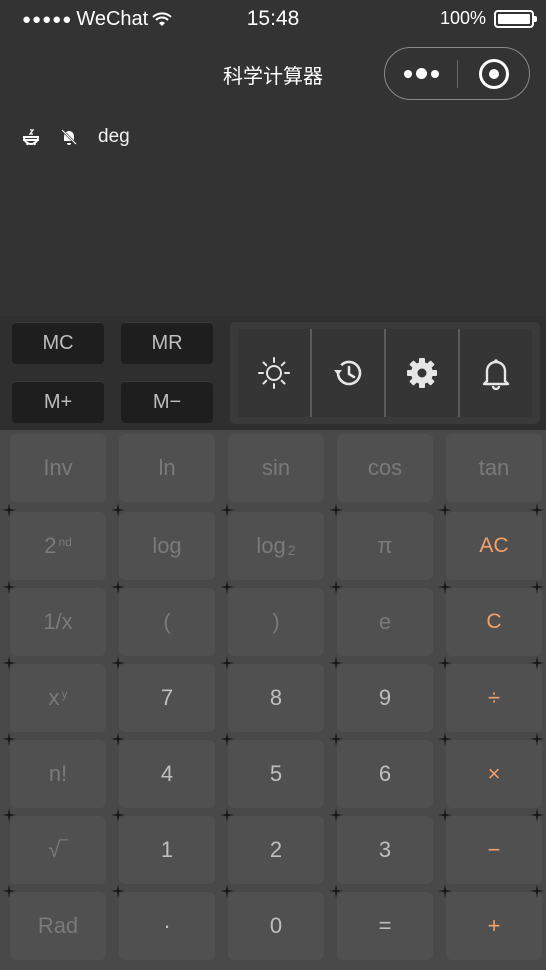 This screenshot has height=970, width=546. Describe the element at coordinates (167, 343) in the screenshot. I see `mr-button: MR` at that location.